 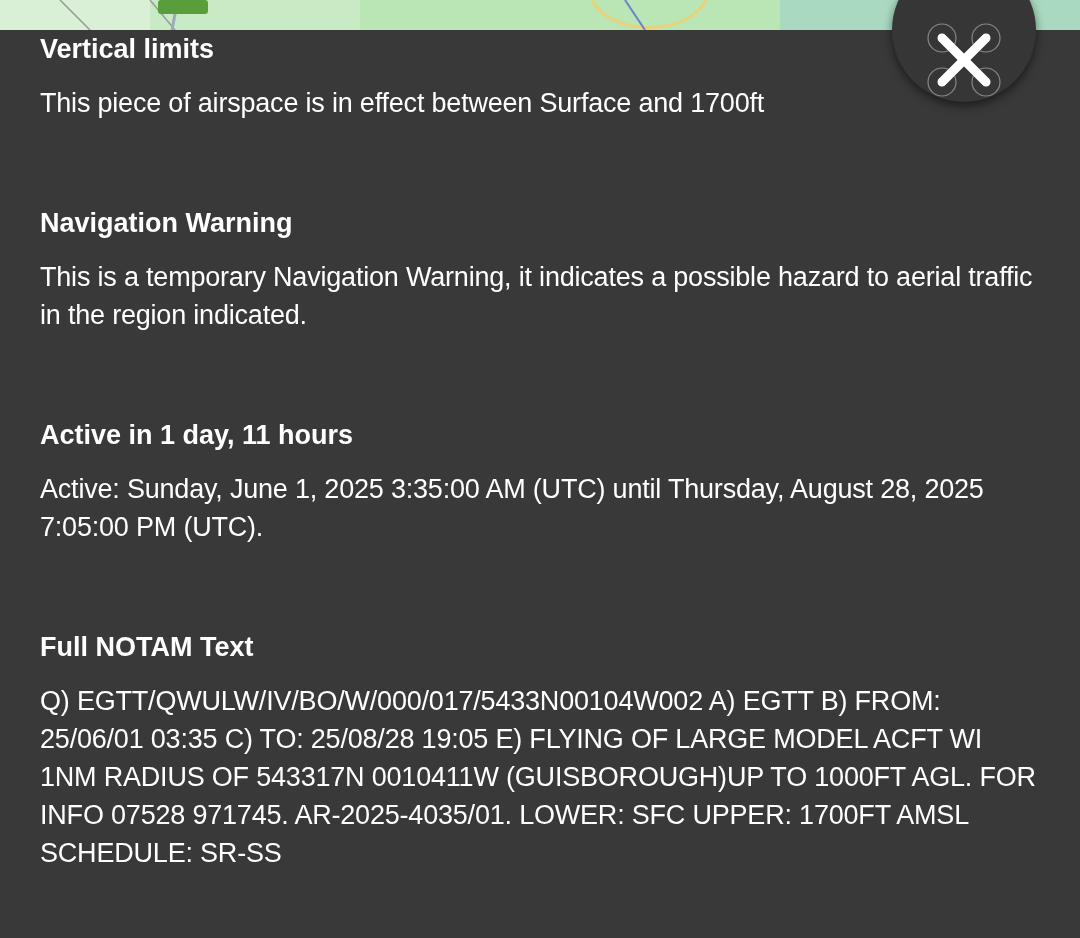 What do you see at coordinates (128, 49) in the screenshot?
I see `section-heading: Vertical limits` at bounding box center [128, 49].